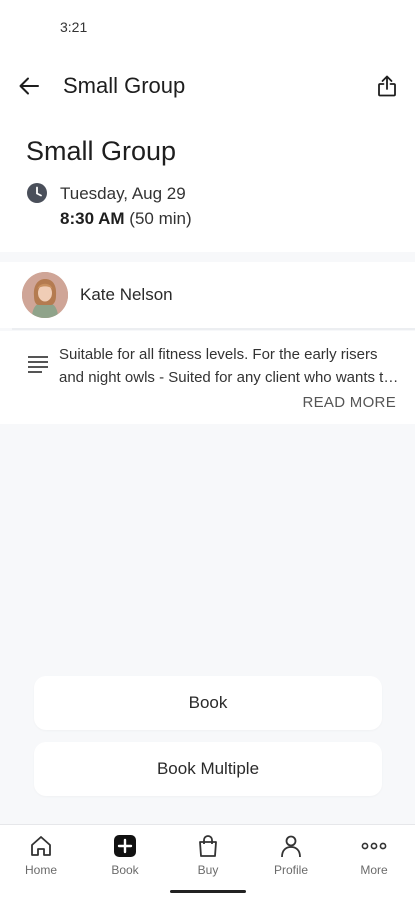  Describe the element at coordinates (74, 27) in the screenshot. I see `status-bar-time: 3:21` at that location.